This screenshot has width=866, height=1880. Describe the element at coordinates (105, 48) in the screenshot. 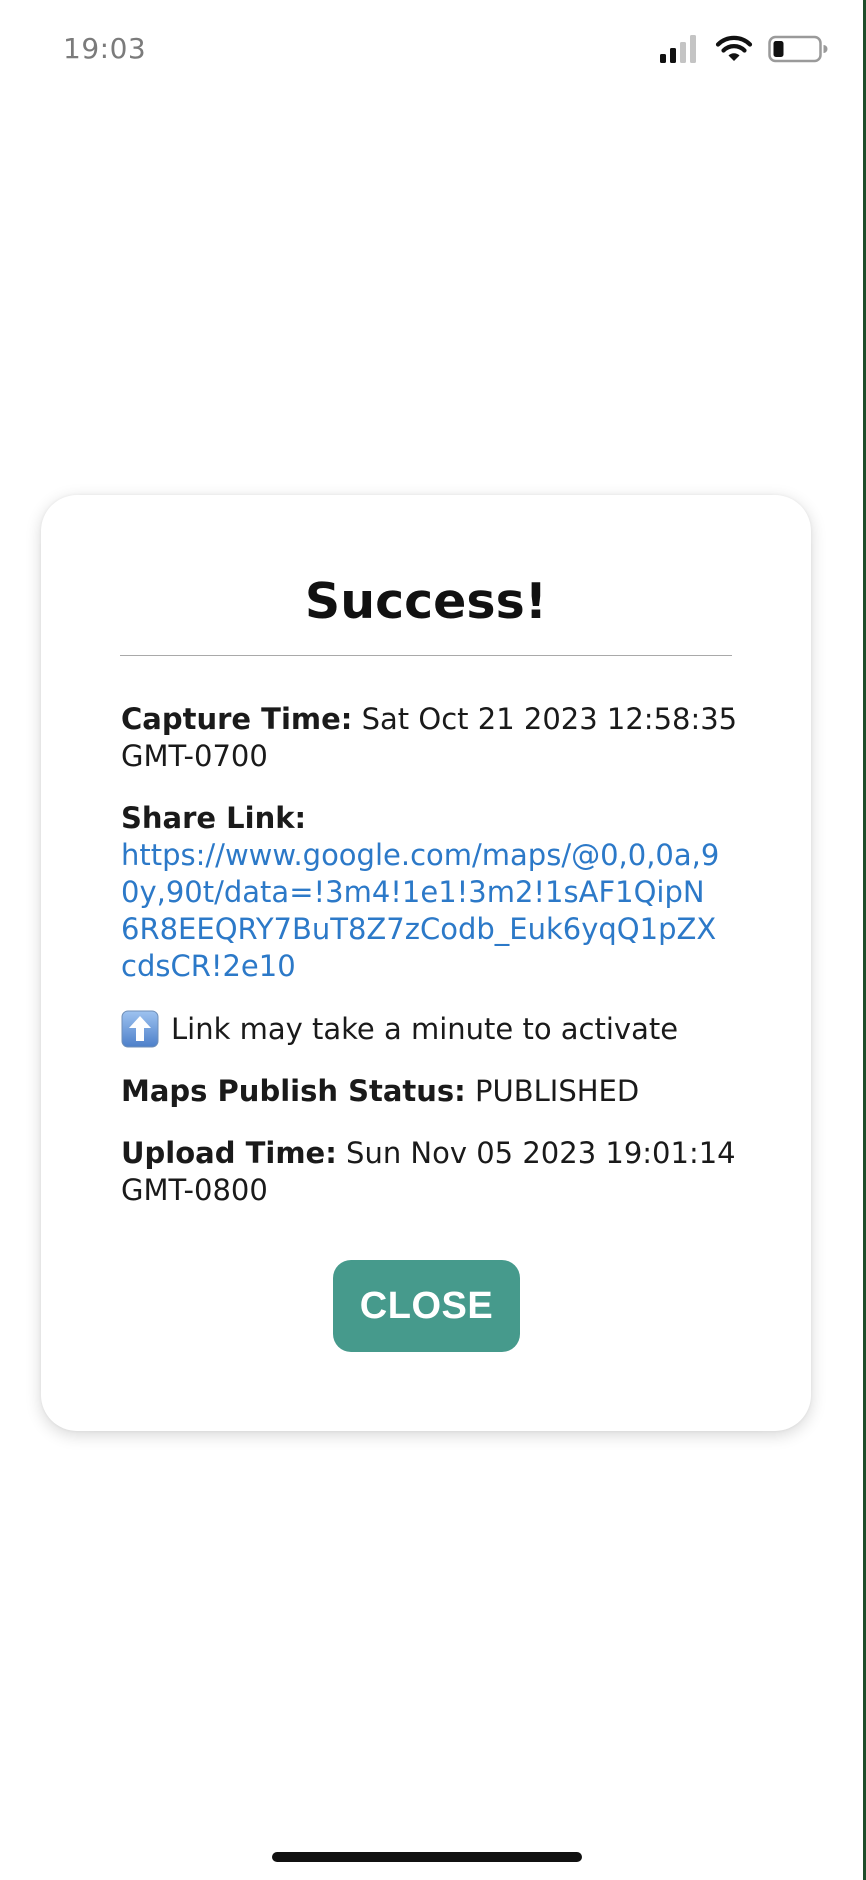

I see `status-bar-time: 19:03` at that location.